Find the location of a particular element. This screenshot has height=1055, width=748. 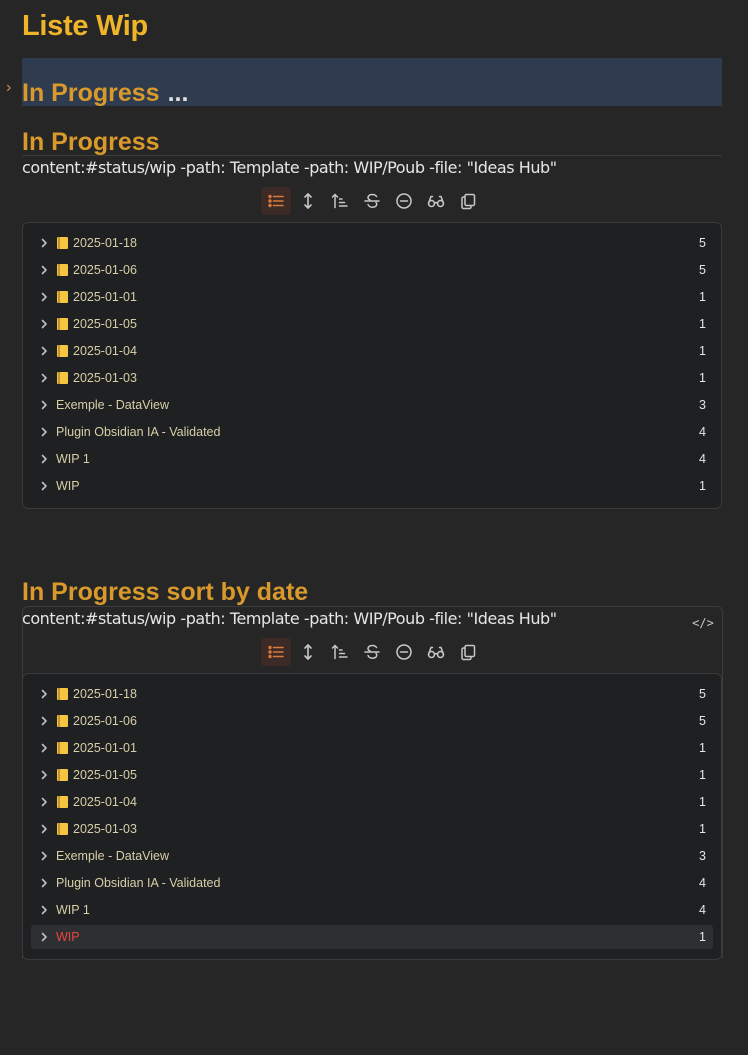

expand-icon is located at coordinates (308, 201).